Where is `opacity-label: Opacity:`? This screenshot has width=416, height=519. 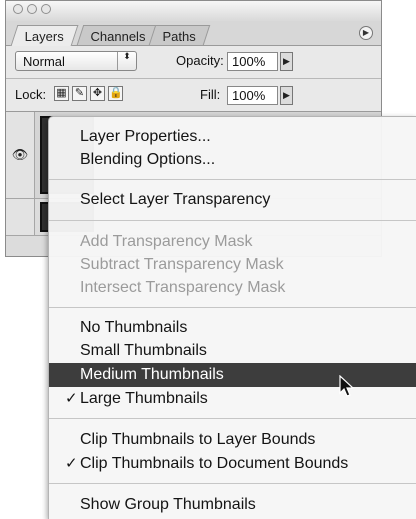
opacity-label: Opacity: is located at coordinates (200, 60).